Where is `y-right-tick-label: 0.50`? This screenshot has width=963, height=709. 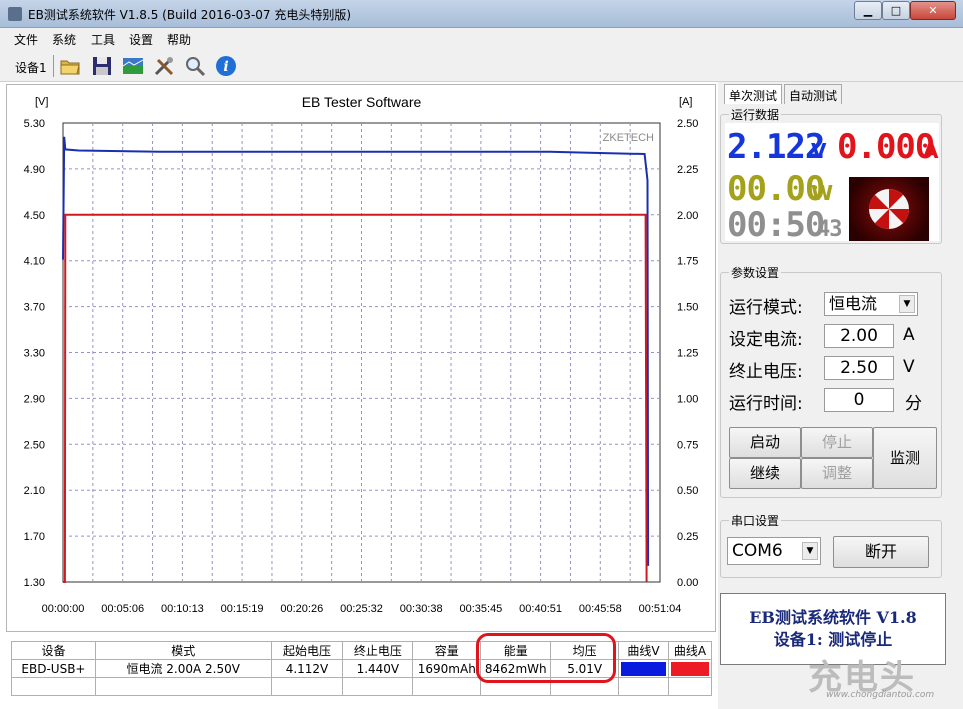 y-right-tick-label: 0.50 is located at coordinates (687, 491).